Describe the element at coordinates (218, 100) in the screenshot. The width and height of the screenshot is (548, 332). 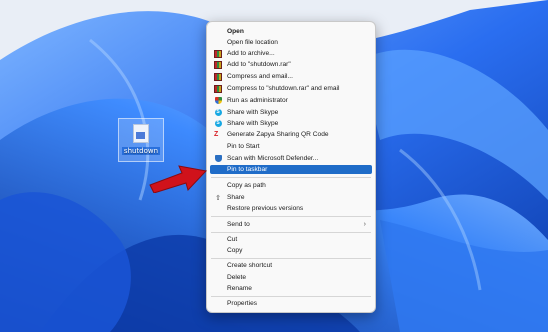
I see `uac-shield-icon` at that location.